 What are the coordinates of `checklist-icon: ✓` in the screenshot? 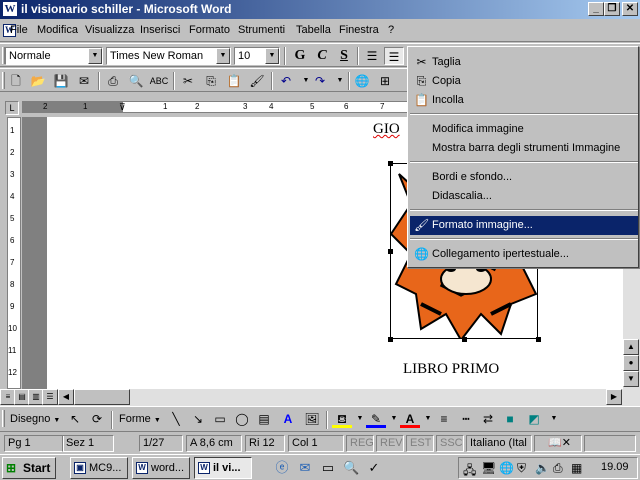 It's located at (374, 468).